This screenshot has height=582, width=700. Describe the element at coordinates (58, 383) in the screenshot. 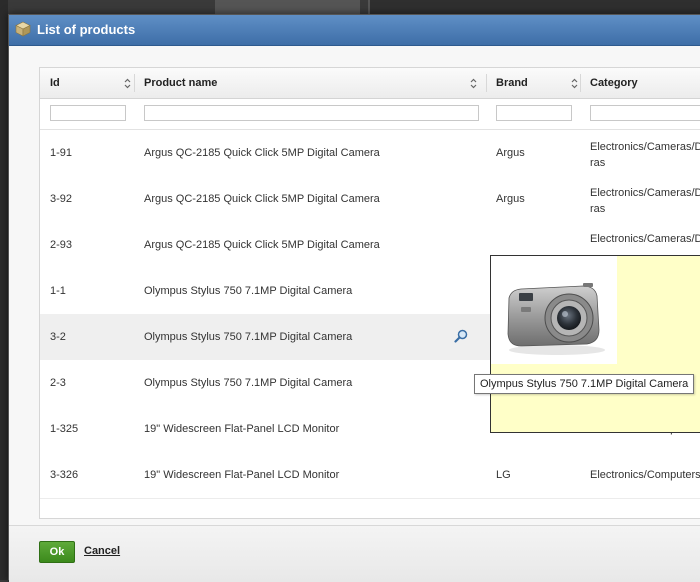

I see `row-id: 2-3` at that location.